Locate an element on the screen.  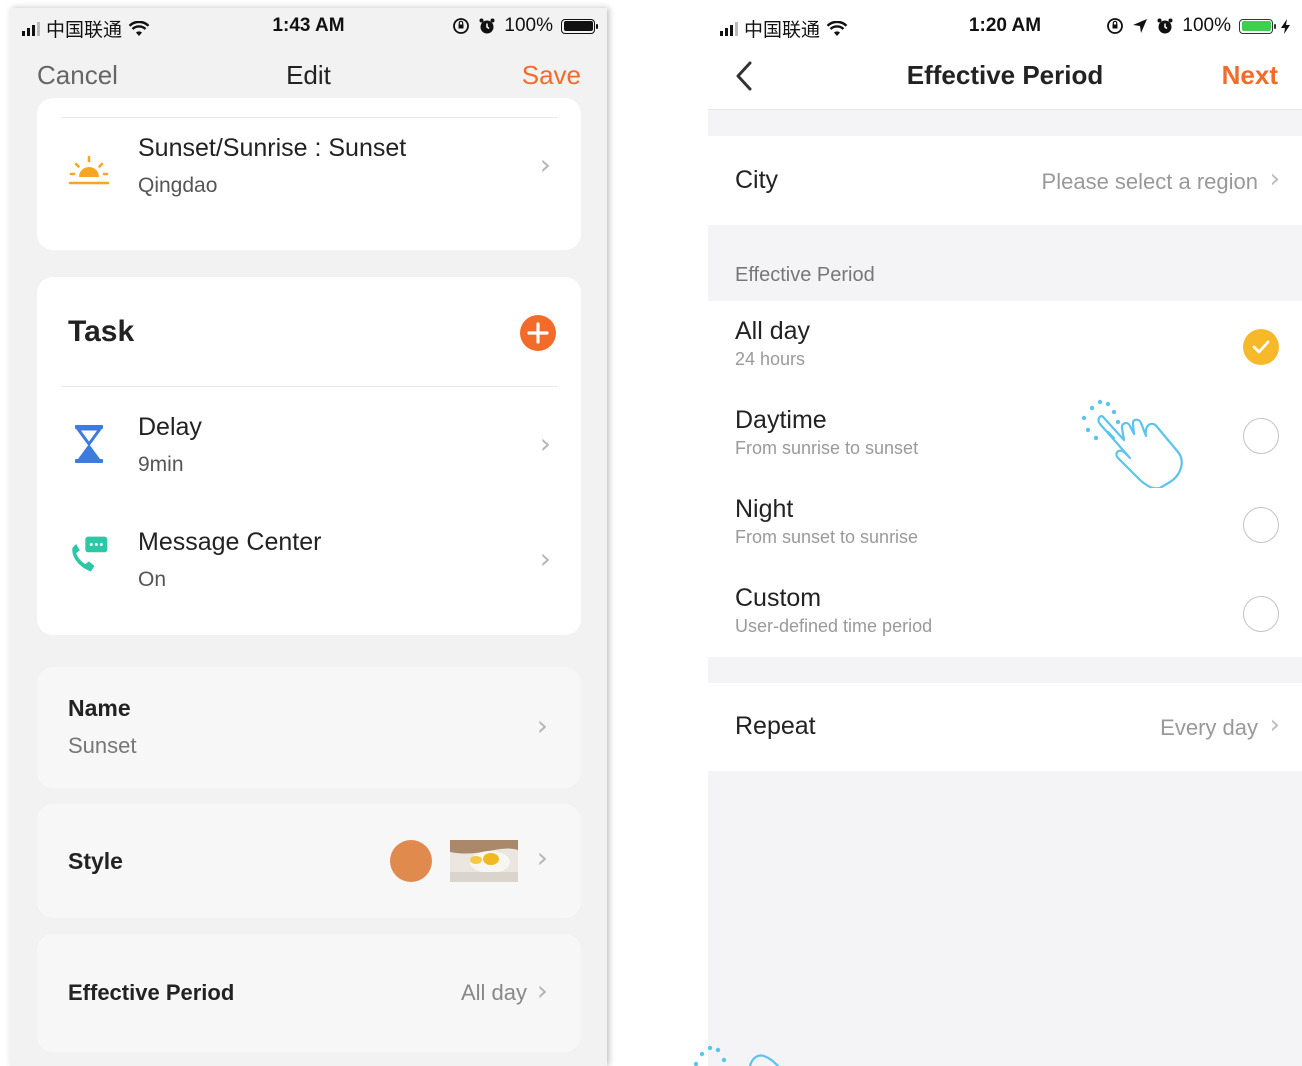
save-button: Save is located at coordinates (551, 75).